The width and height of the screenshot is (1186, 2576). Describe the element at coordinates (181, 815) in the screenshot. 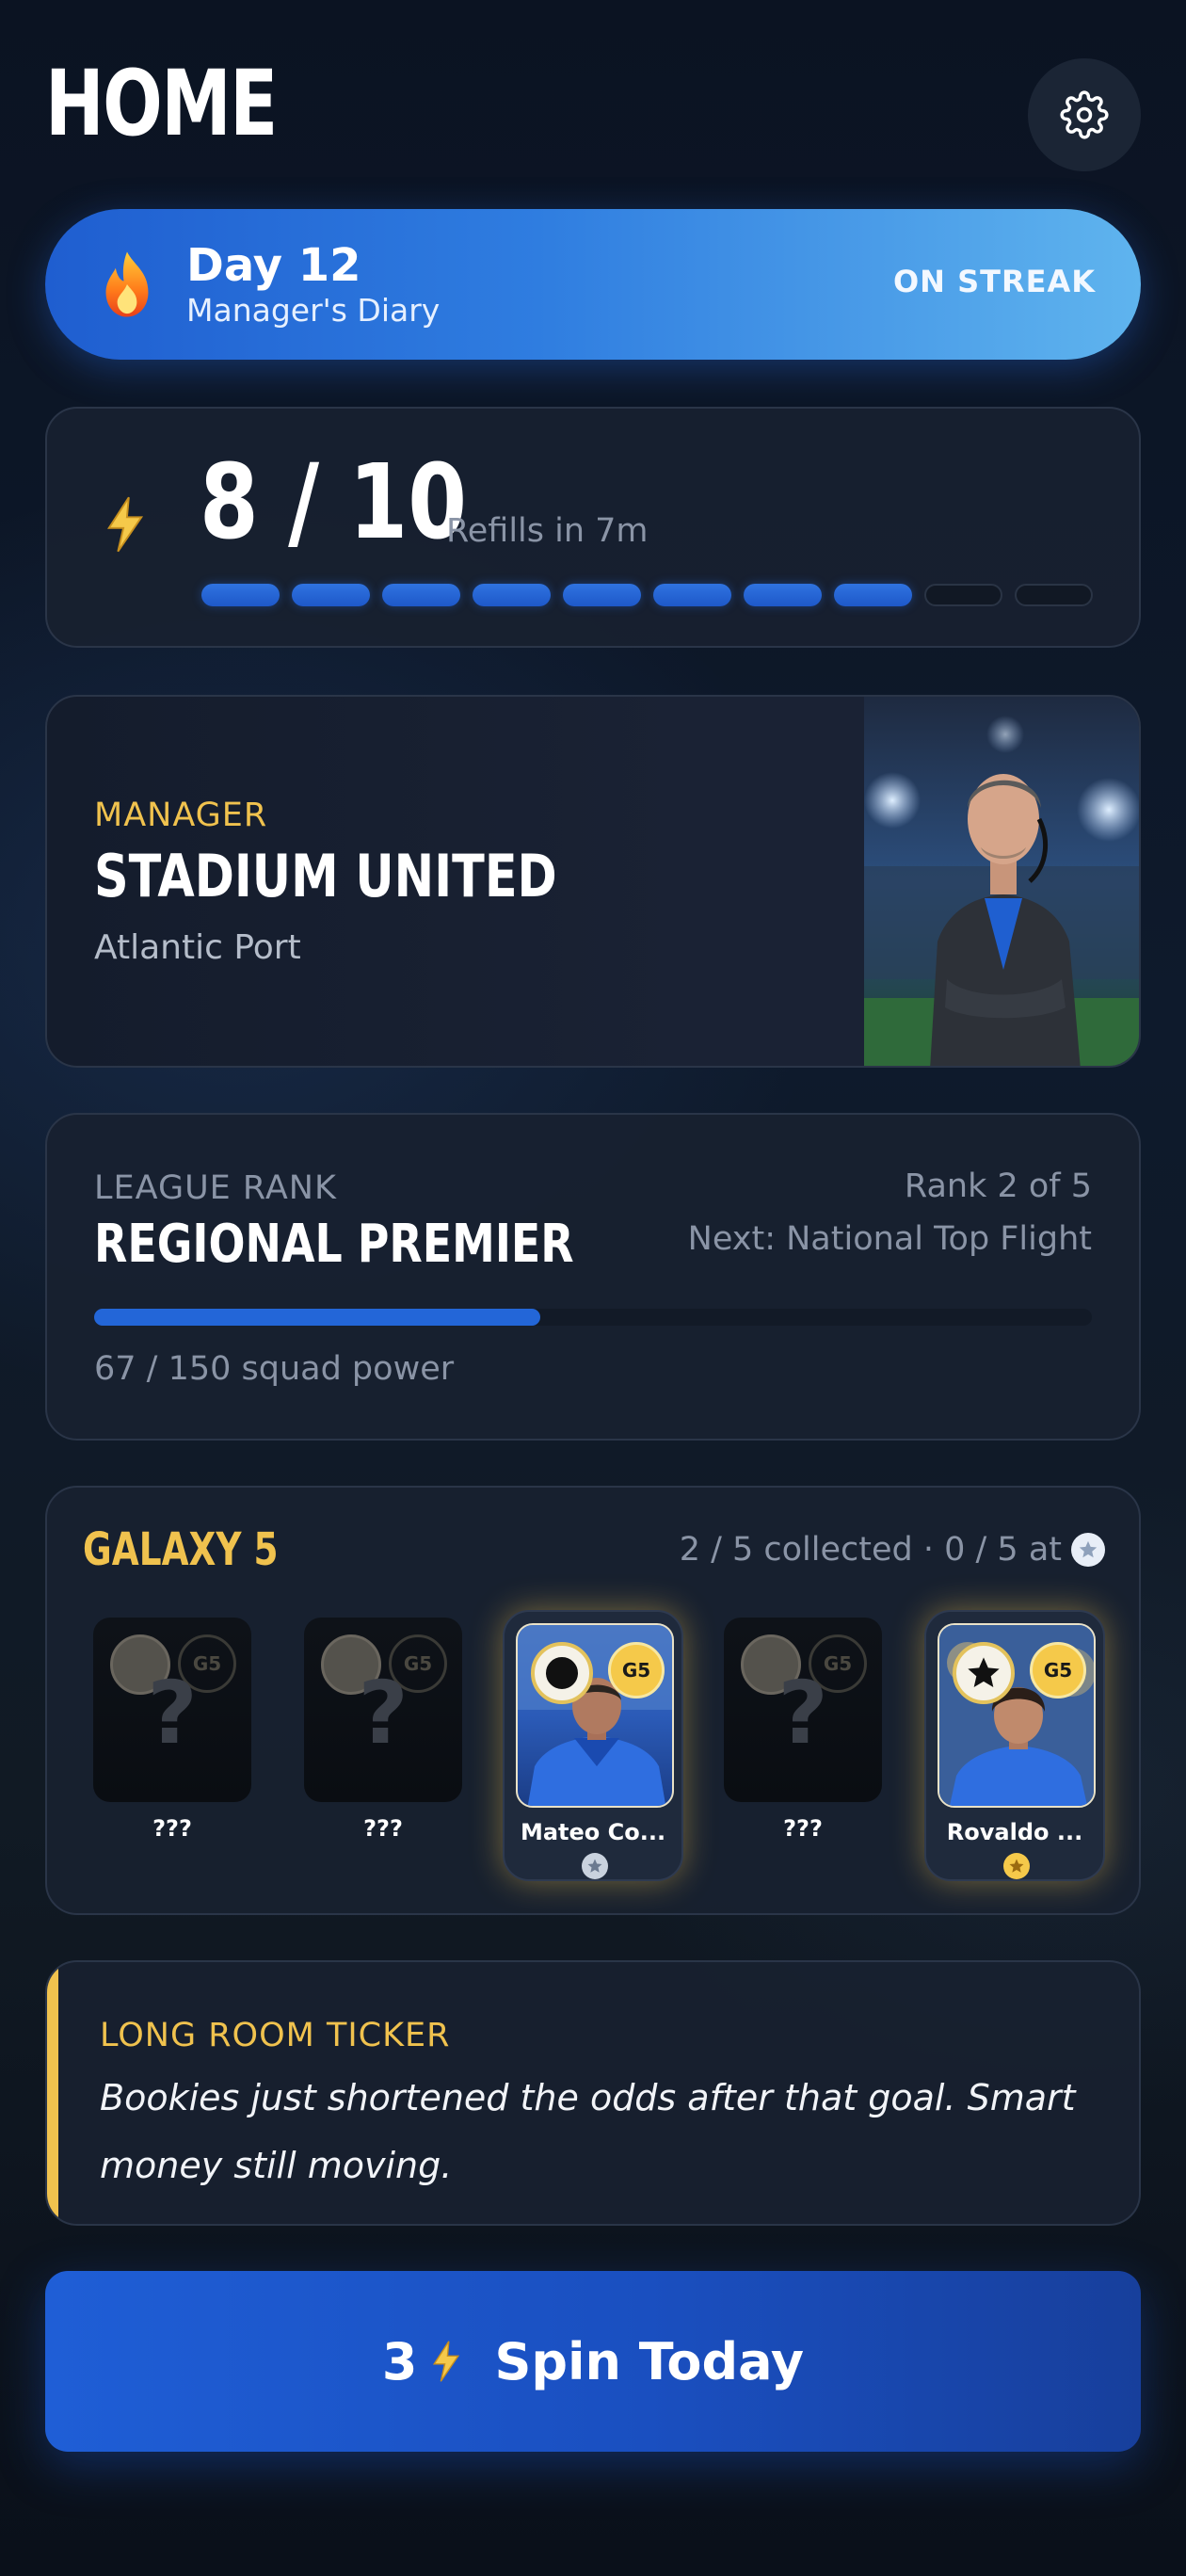

I see `manager-label: MANAGER` at that location.